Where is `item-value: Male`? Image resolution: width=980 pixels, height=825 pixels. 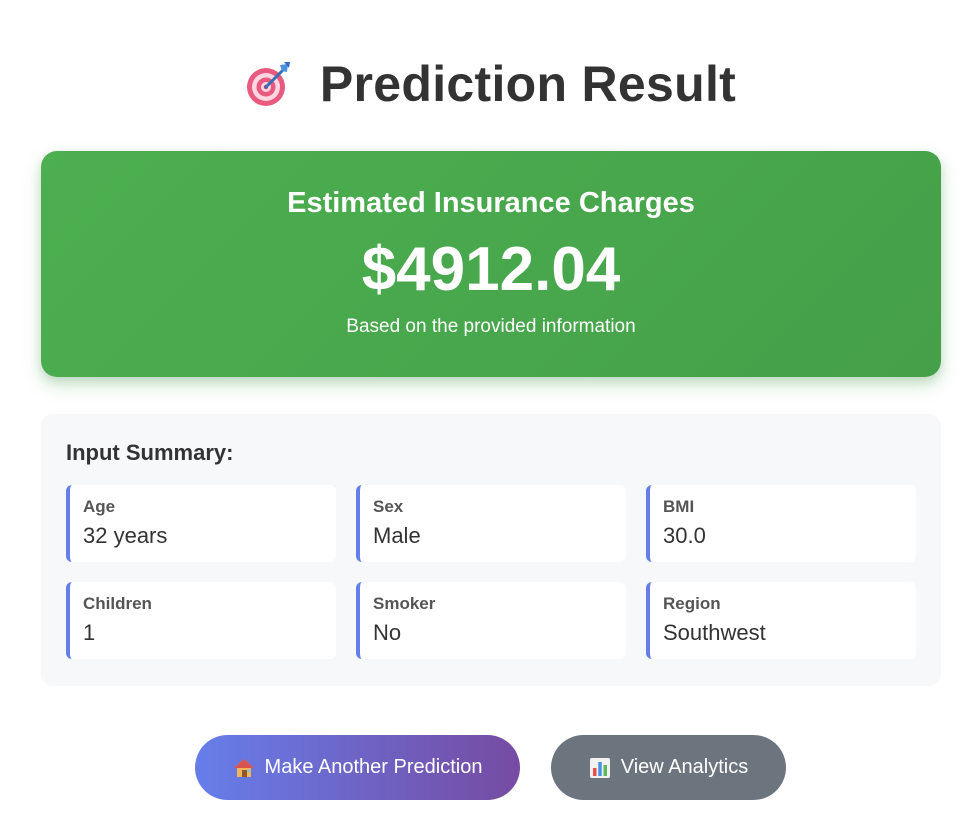
item-value: Male is located at coordinates (397, 535).